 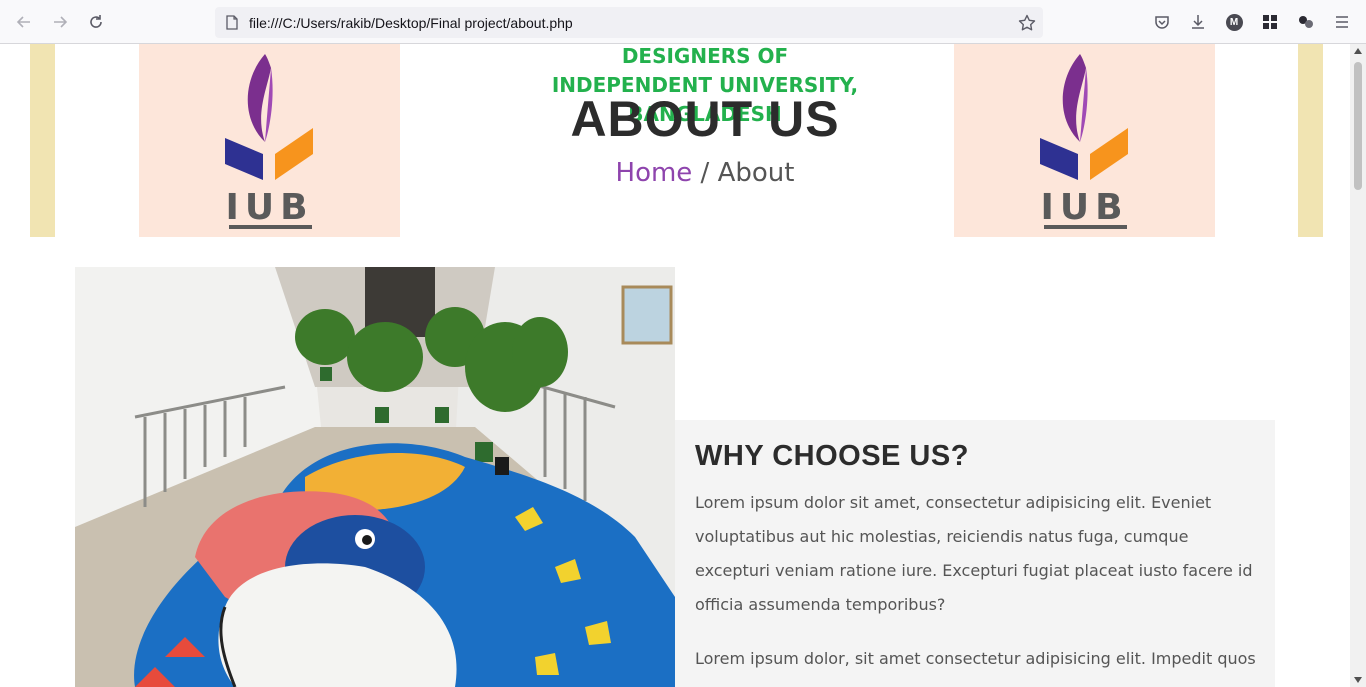 What do you see at coordinates (1358, 680) in the screenshot?
I see `scroll-down-icon` at bounding box center [1358, 680].